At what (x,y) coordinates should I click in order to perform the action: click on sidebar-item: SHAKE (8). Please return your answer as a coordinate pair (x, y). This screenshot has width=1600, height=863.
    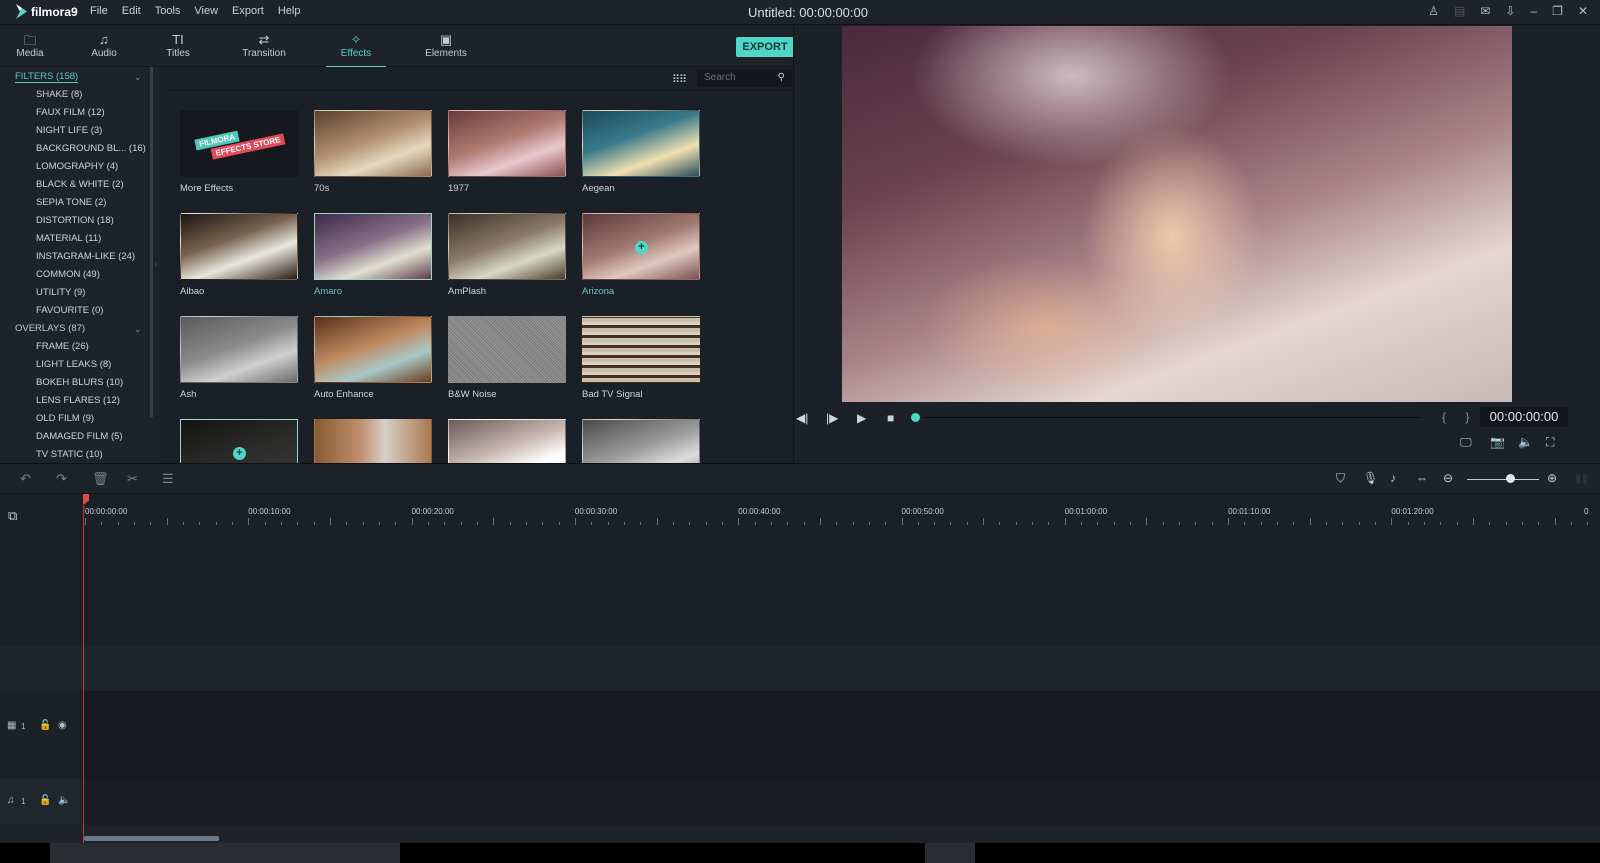
    Looking at the image, I should click on (59, 94).